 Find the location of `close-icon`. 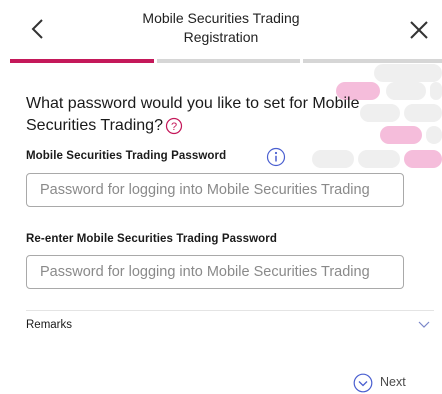

close-icon is located at coordinates (419, 30).